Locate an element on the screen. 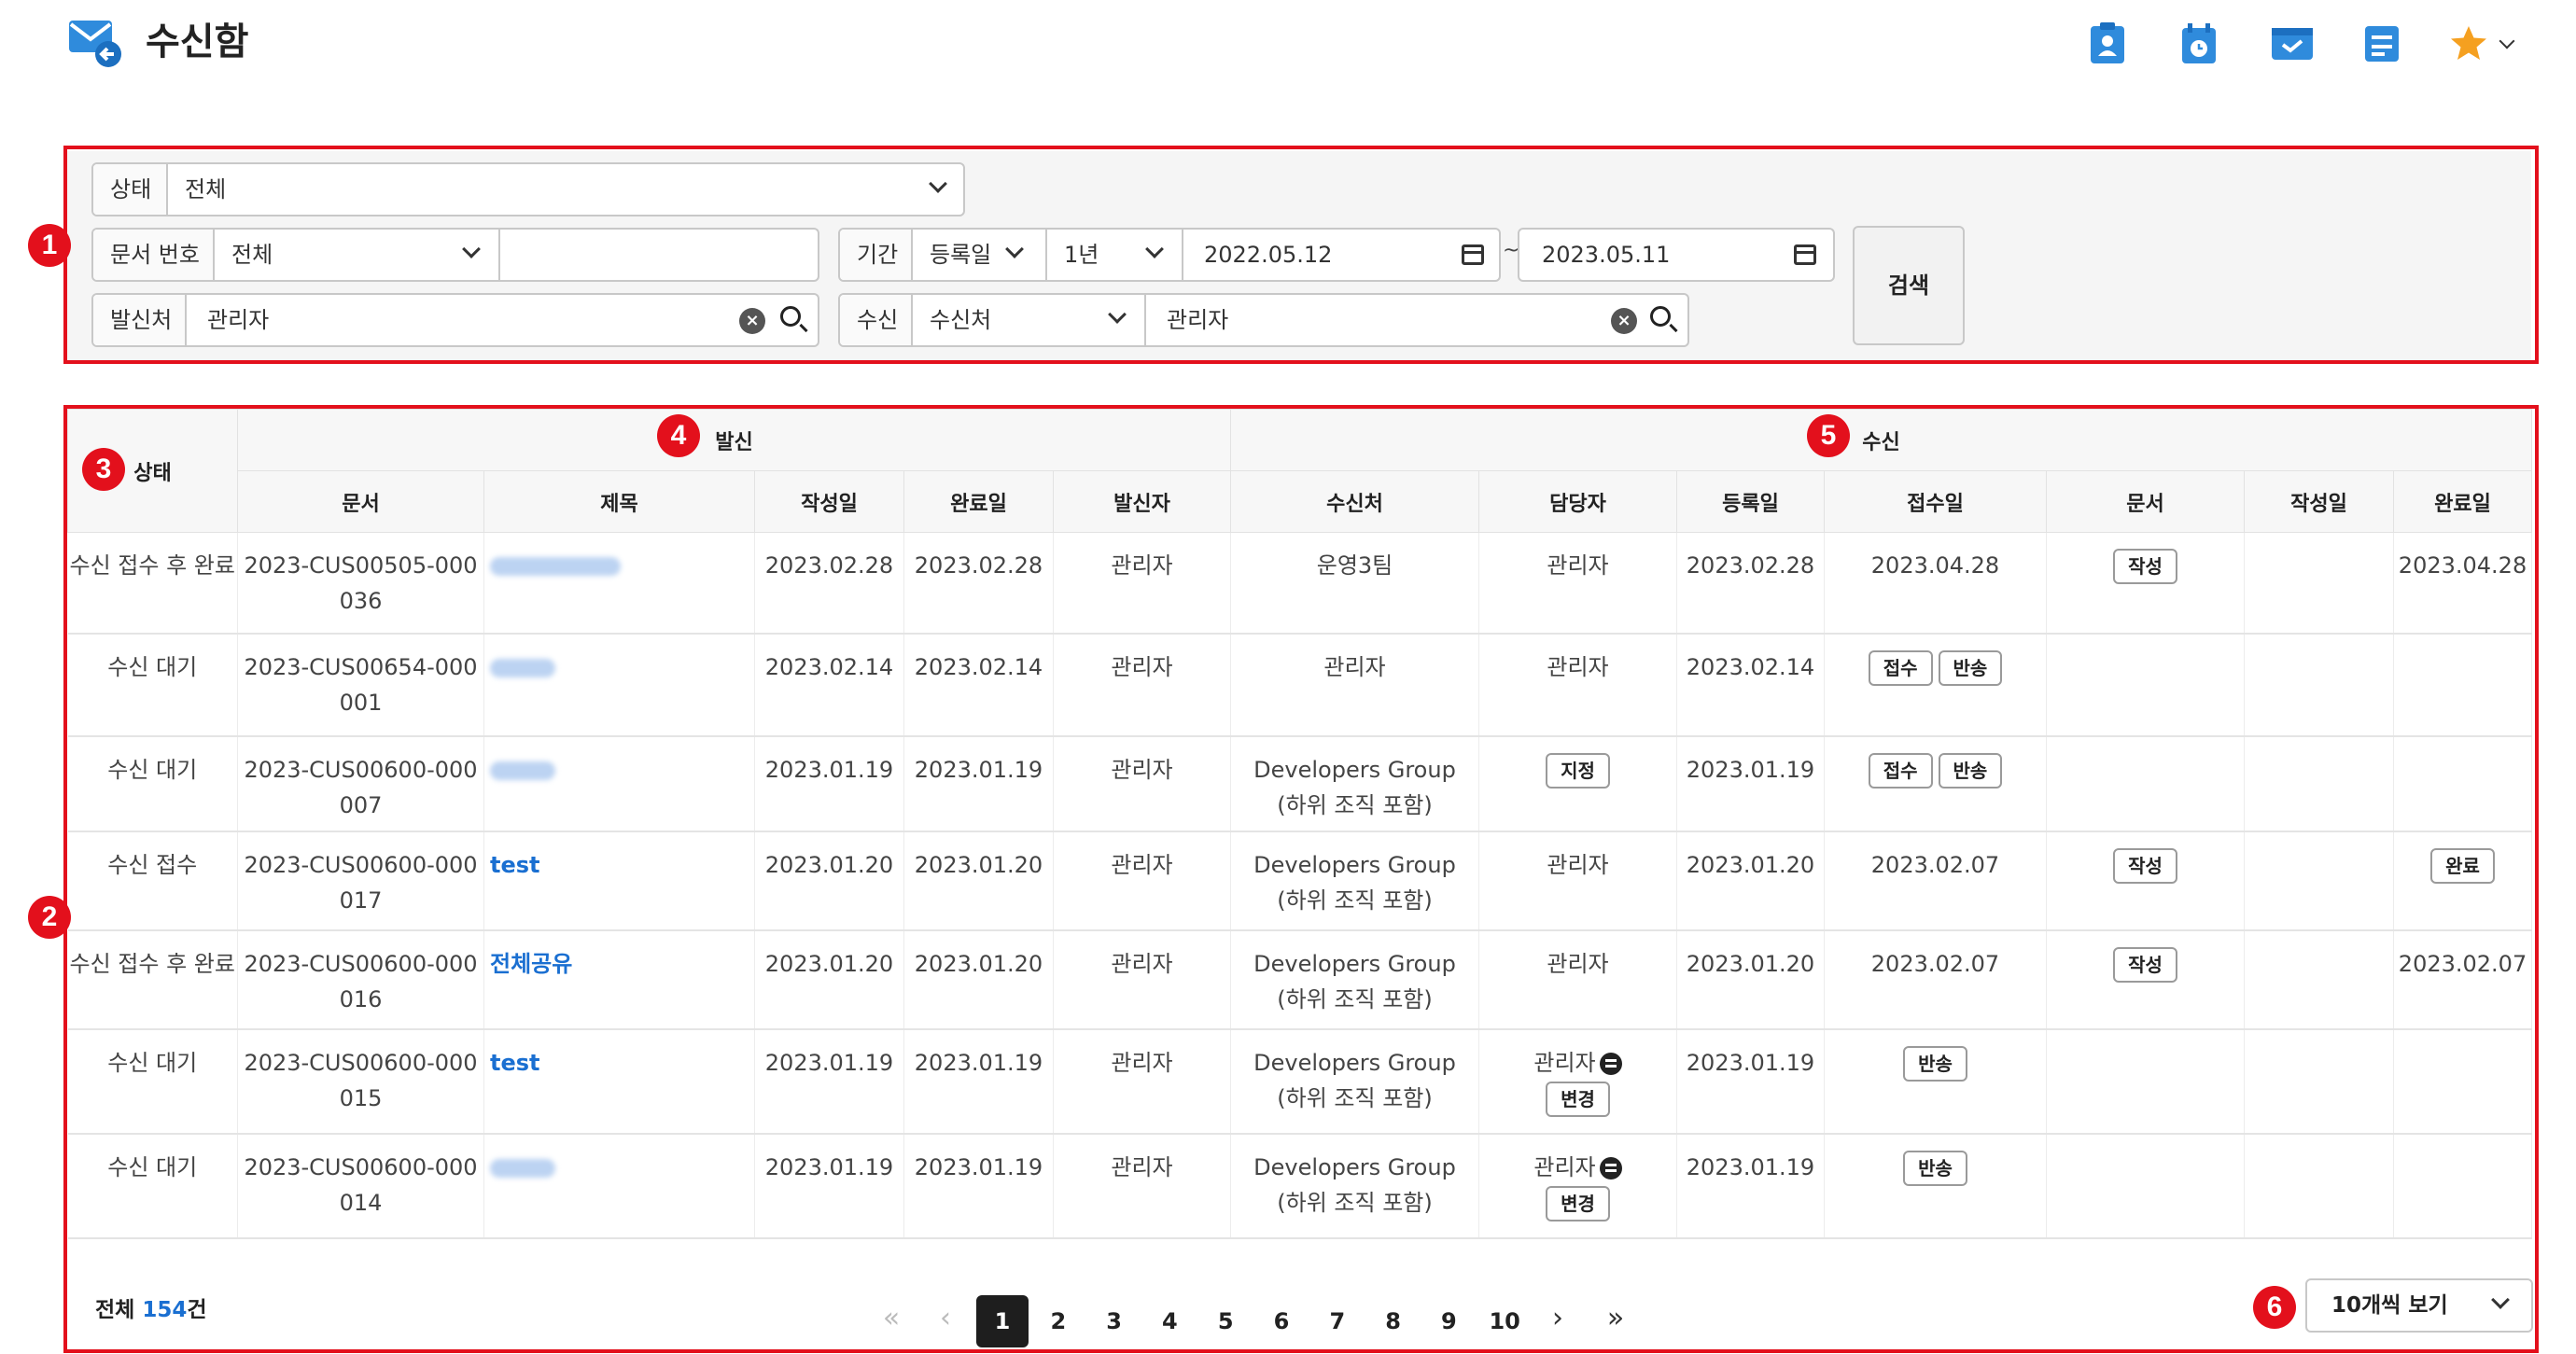 Image resolution: width=2576 pixels, height=1354 pixels. clipboard-user-icon is located at coordinates (2107, 43).